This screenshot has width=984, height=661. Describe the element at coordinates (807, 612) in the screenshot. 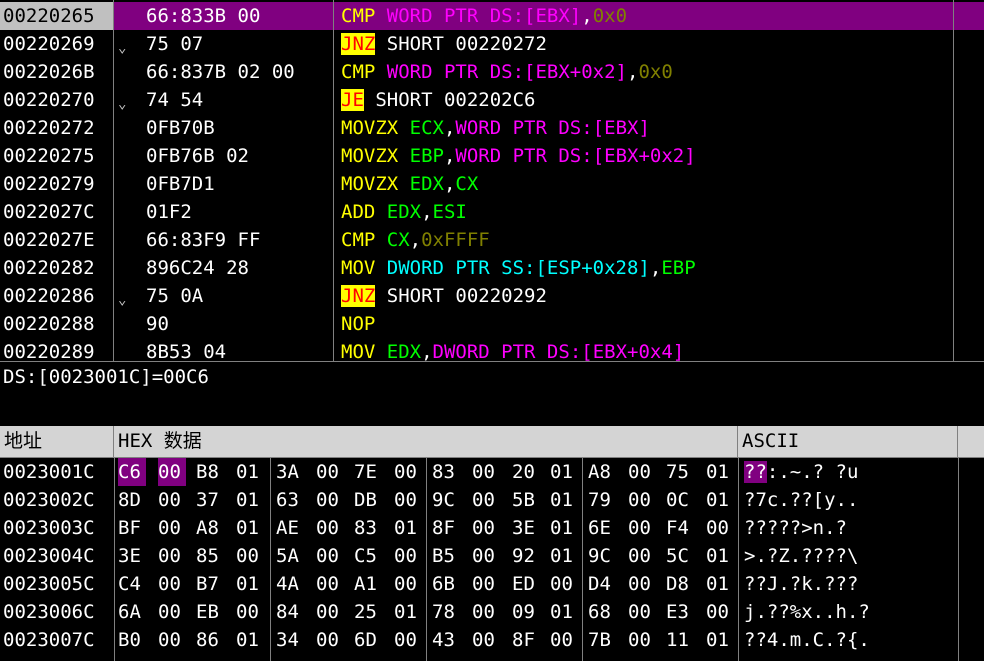

I see `ascii-text: j.??%x..h.?` at that location.